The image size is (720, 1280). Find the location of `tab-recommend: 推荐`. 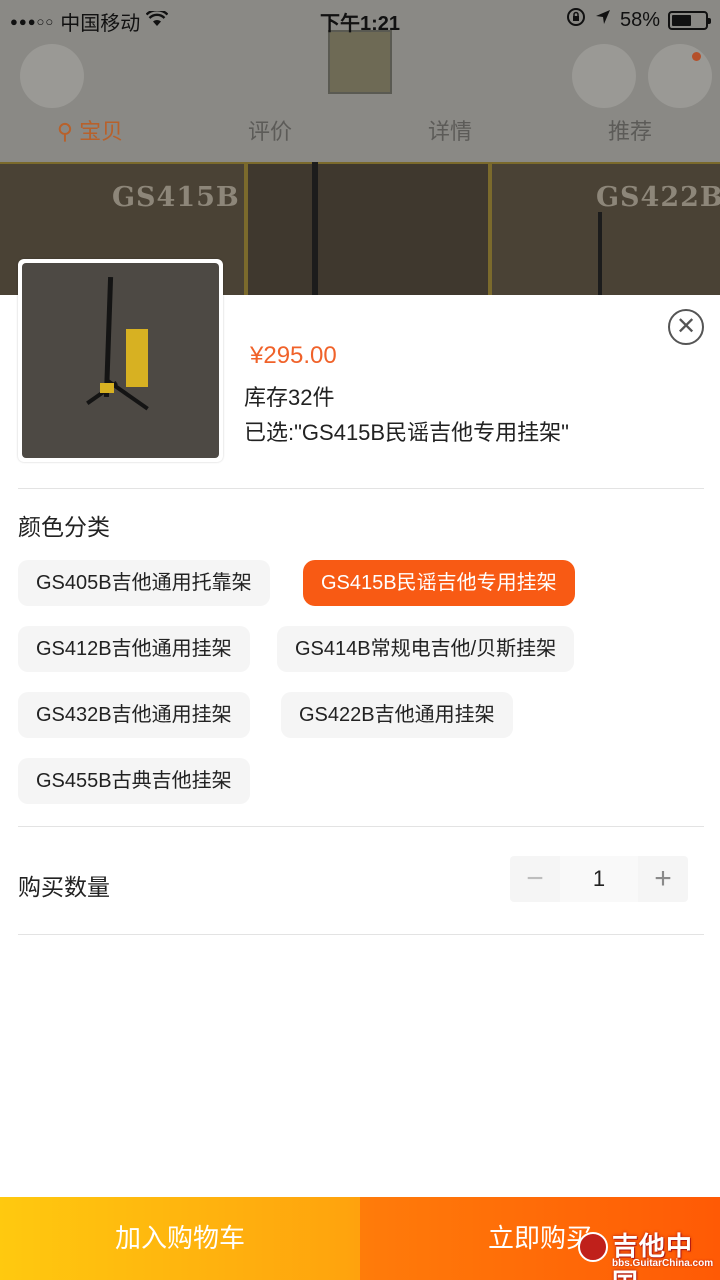

tab-recommend: 推荐 is located at coordinates (630, 132).